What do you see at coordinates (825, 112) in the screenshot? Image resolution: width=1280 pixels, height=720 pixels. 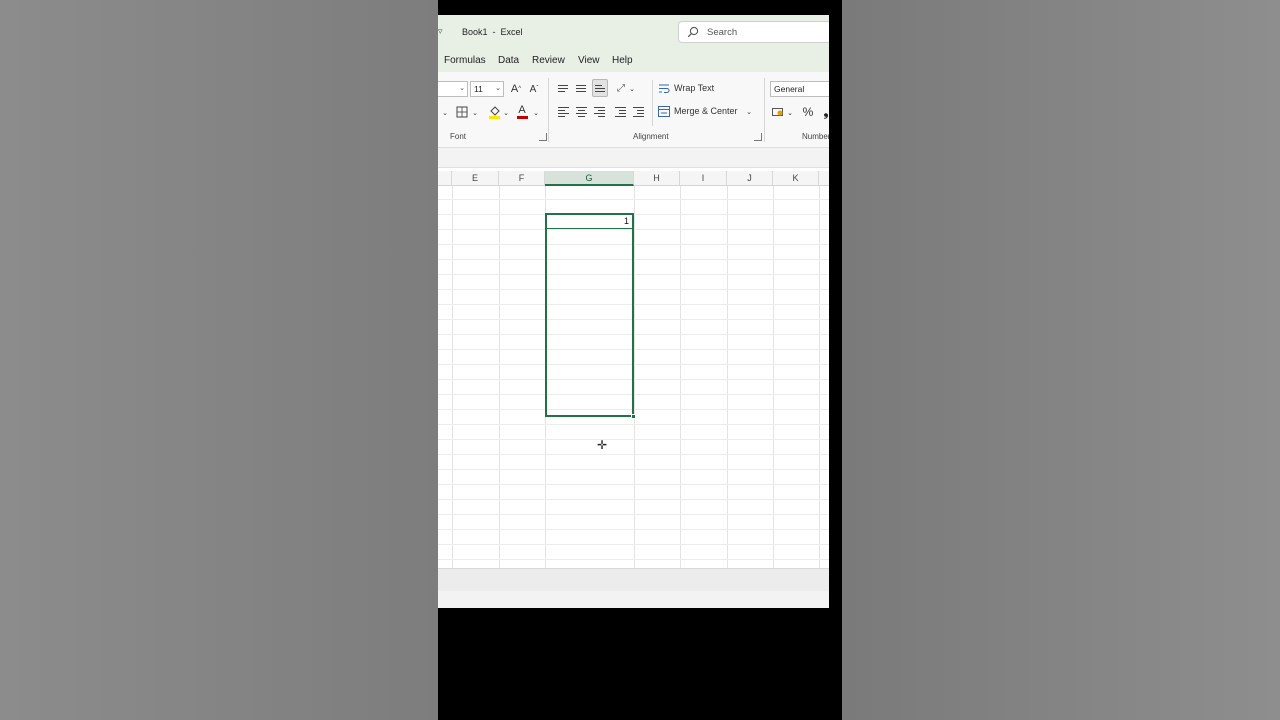 I see `comma-style-icon: ❟` at bounding box center [825, 112].